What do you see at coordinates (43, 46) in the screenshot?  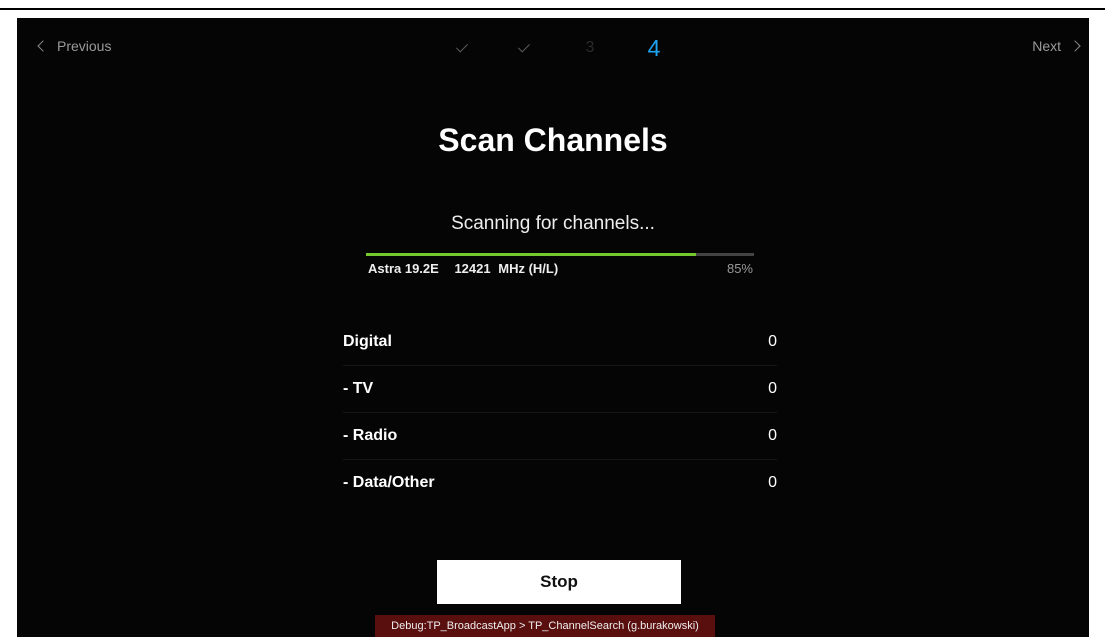 I see `chevron-left-icon` at bounding box center [43, 46].